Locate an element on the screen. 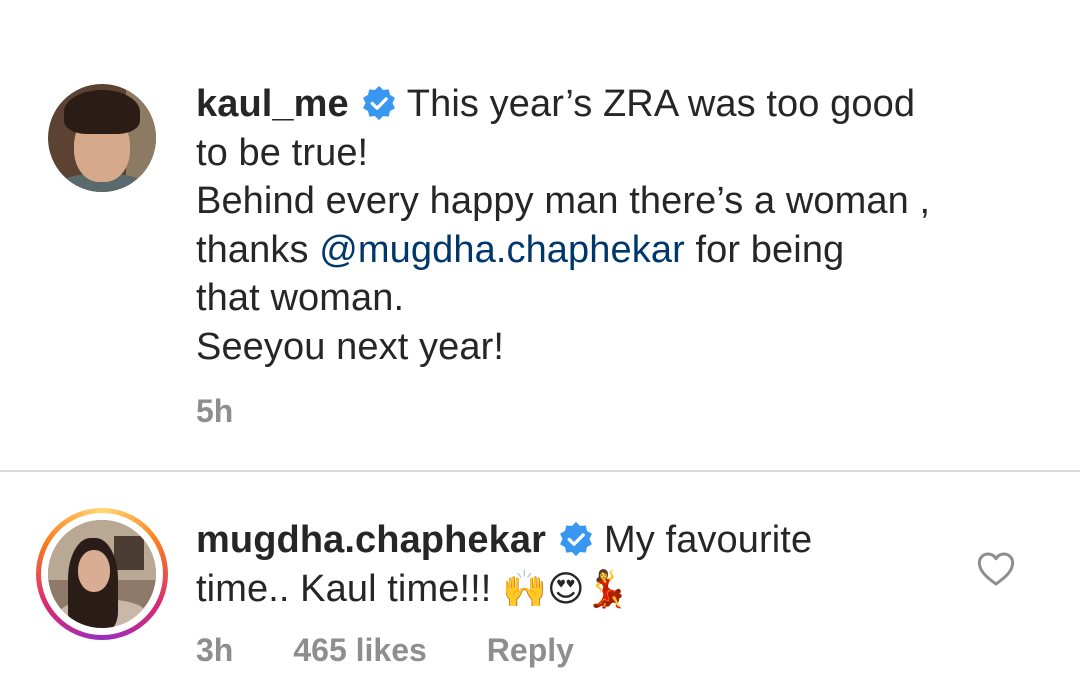 The width and height of the screenshot is (1080, 697). comment-meta-row: 3h 465 likes Reply is located at coordinates (385, 650).